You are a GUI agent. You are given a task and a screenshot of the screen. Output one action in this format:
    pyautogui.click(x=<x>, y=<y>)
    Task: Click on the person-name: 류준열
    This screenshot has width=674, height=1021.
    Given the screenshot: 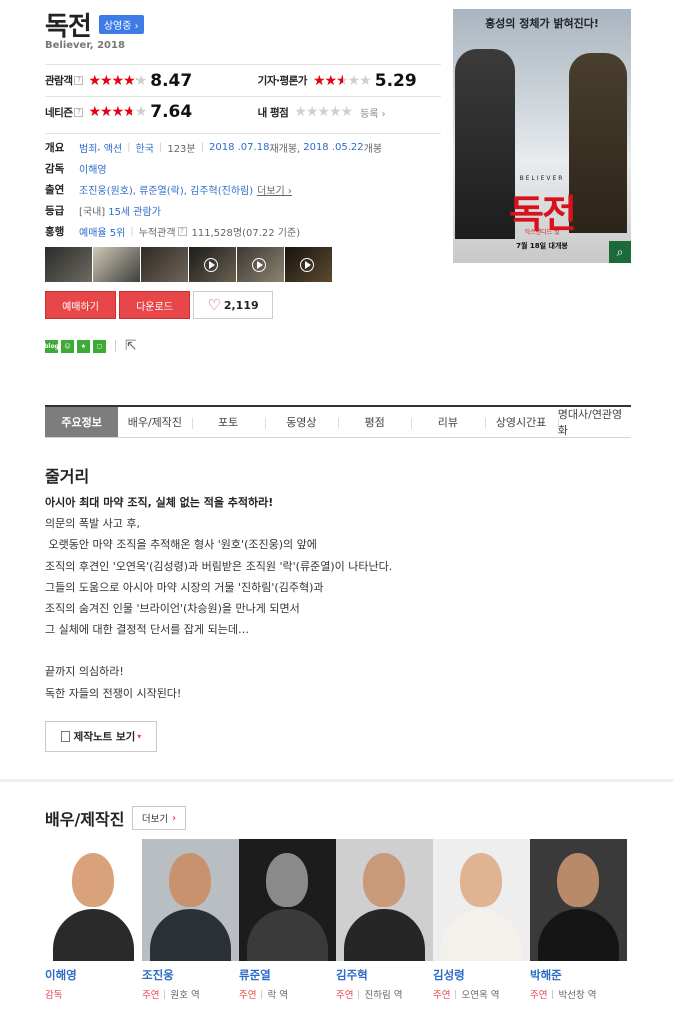 What is the action you would take?
    pyautogui.click(x=287, y=975)
    